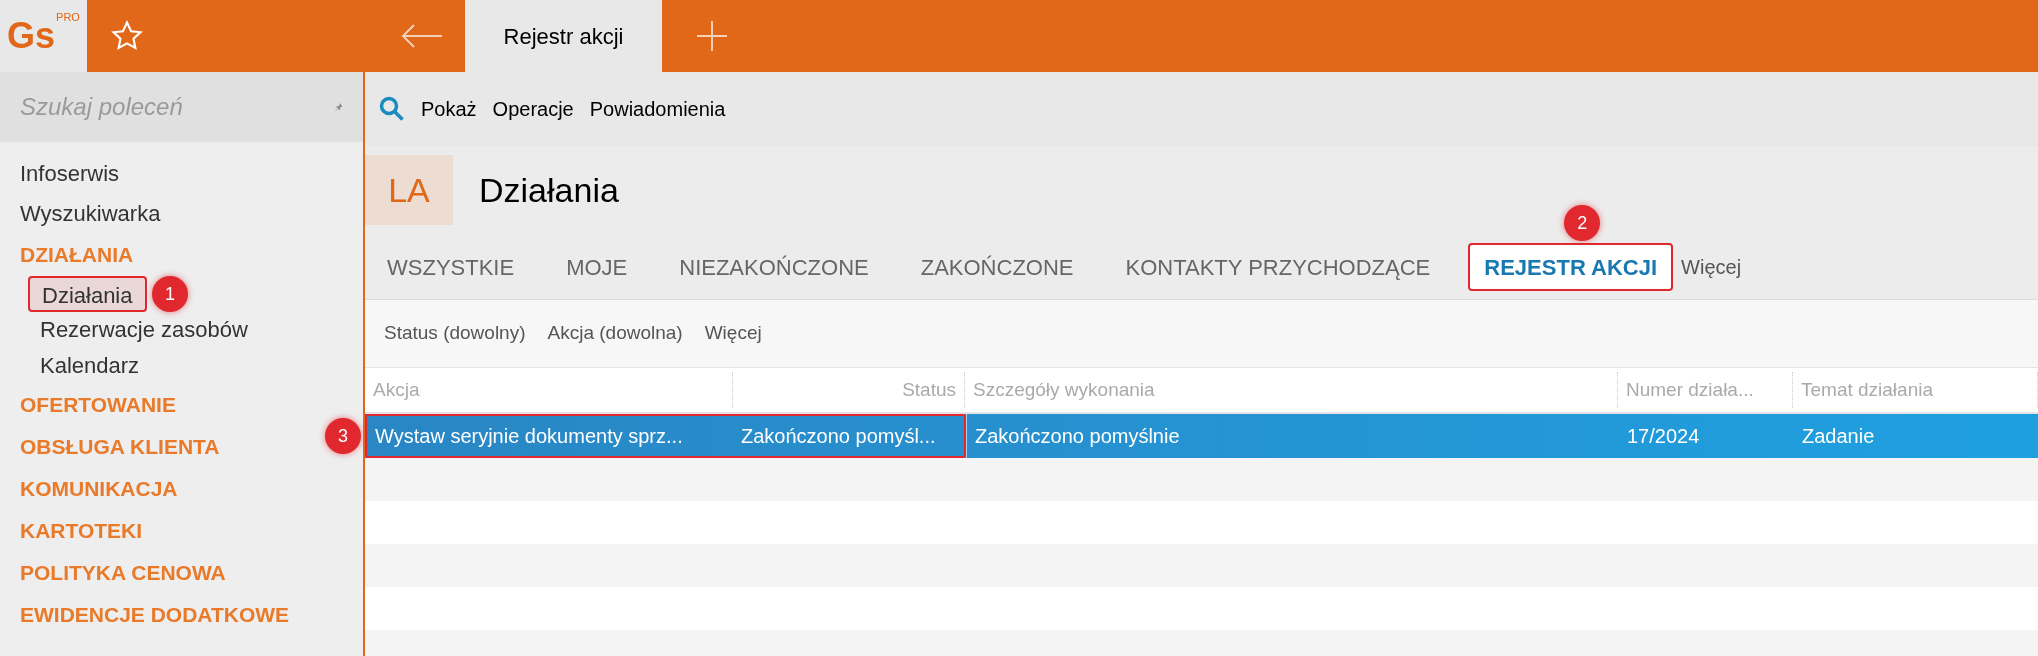 Image resolution: width=2038 pixels, height=656 pixels. Describe the element at coordinates (563, 36) in the screenshot. I see `window-tab: Rejestr akcji` at that location.